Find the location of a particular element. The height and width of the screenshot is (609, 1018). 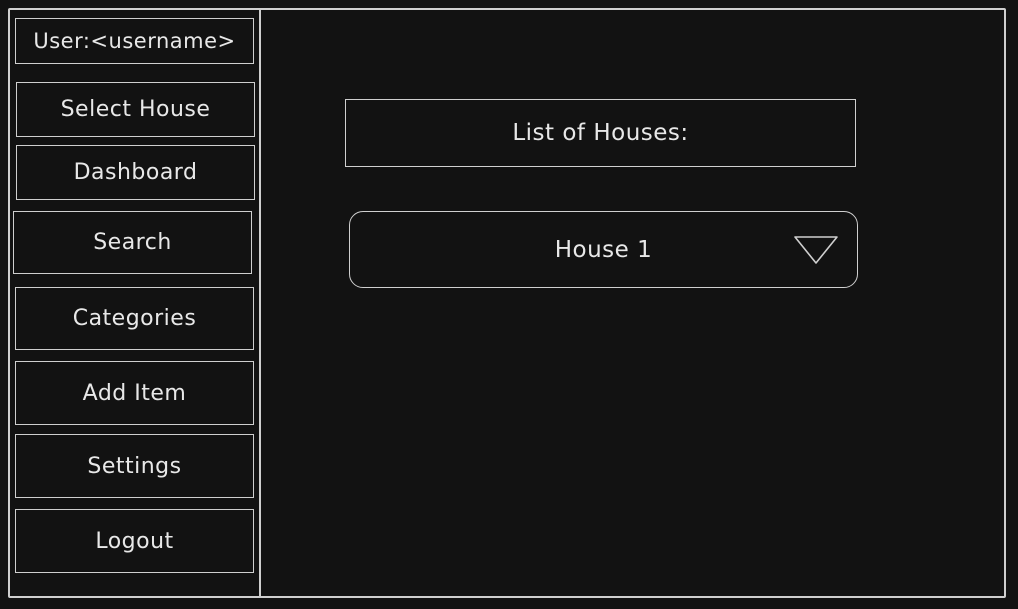

sidebar-item-categories: Categories is located at coordinates (134, 318).